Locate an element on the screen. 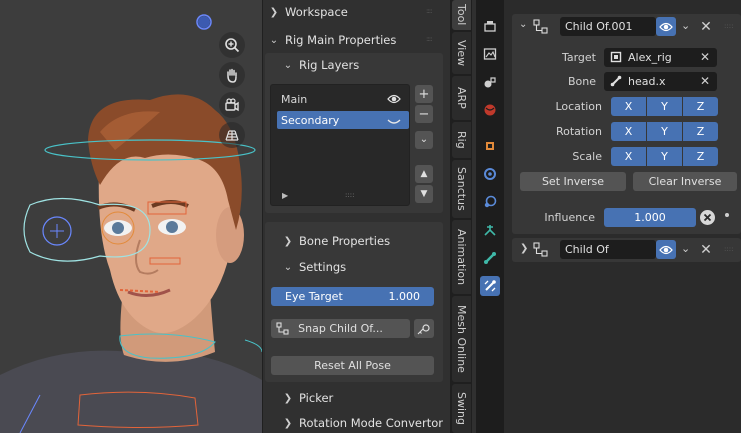  clear-bone-icon: ✕ is located at coordinates (705, 81).